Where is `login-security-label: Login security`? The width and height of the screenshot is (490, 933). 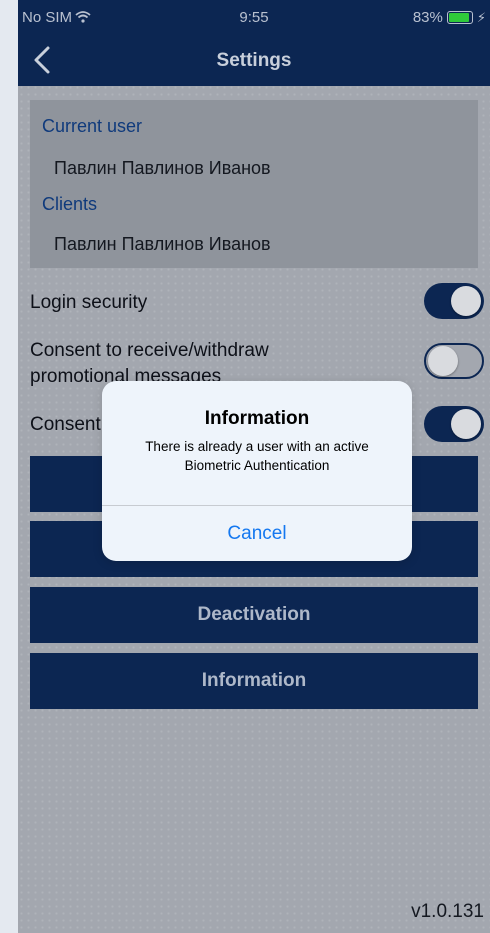
login-security-label: Login security is located at coordinates (89, 302).